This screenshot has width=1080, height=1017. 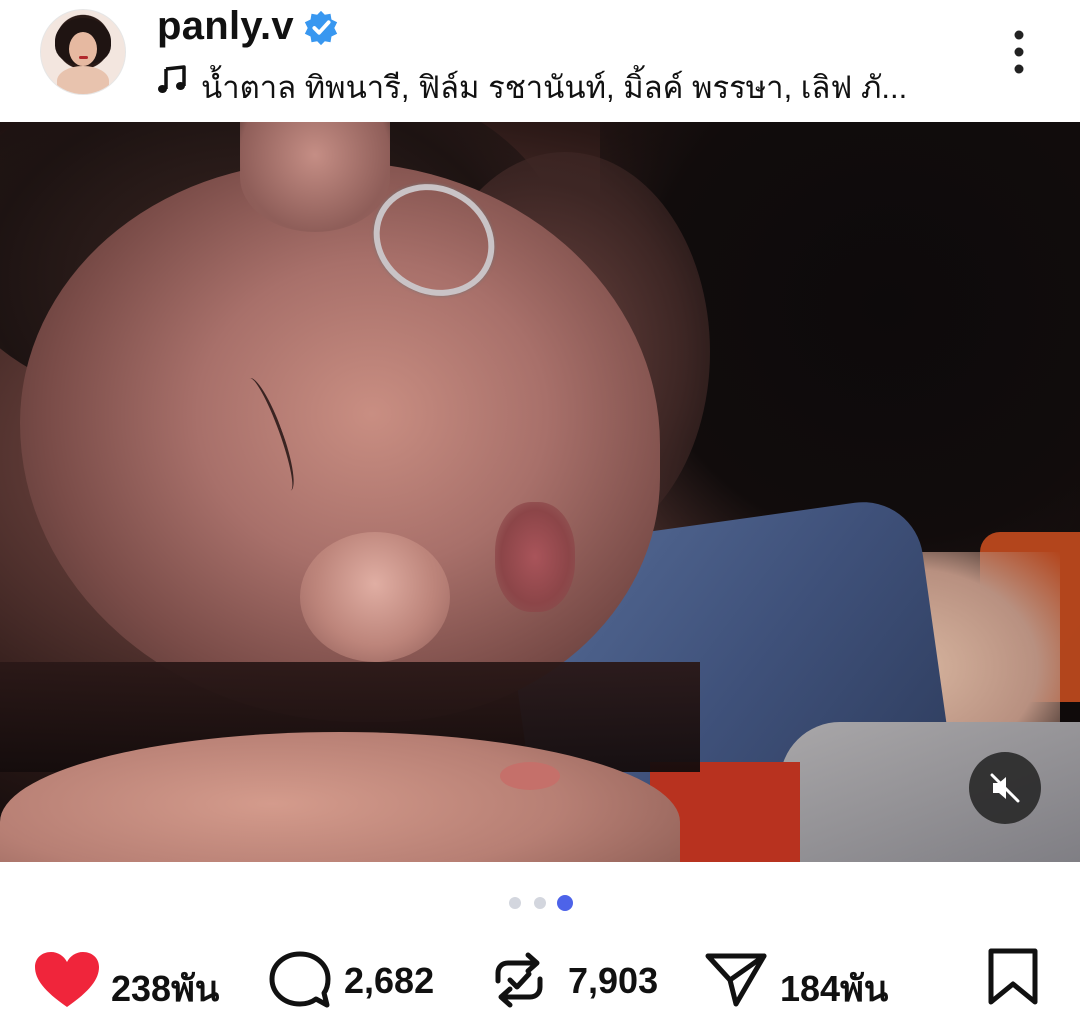 What do you see at coordinates (83, 80) in the screenshot?
I see `avatar-shoulder` at bounding box center [83, 80].